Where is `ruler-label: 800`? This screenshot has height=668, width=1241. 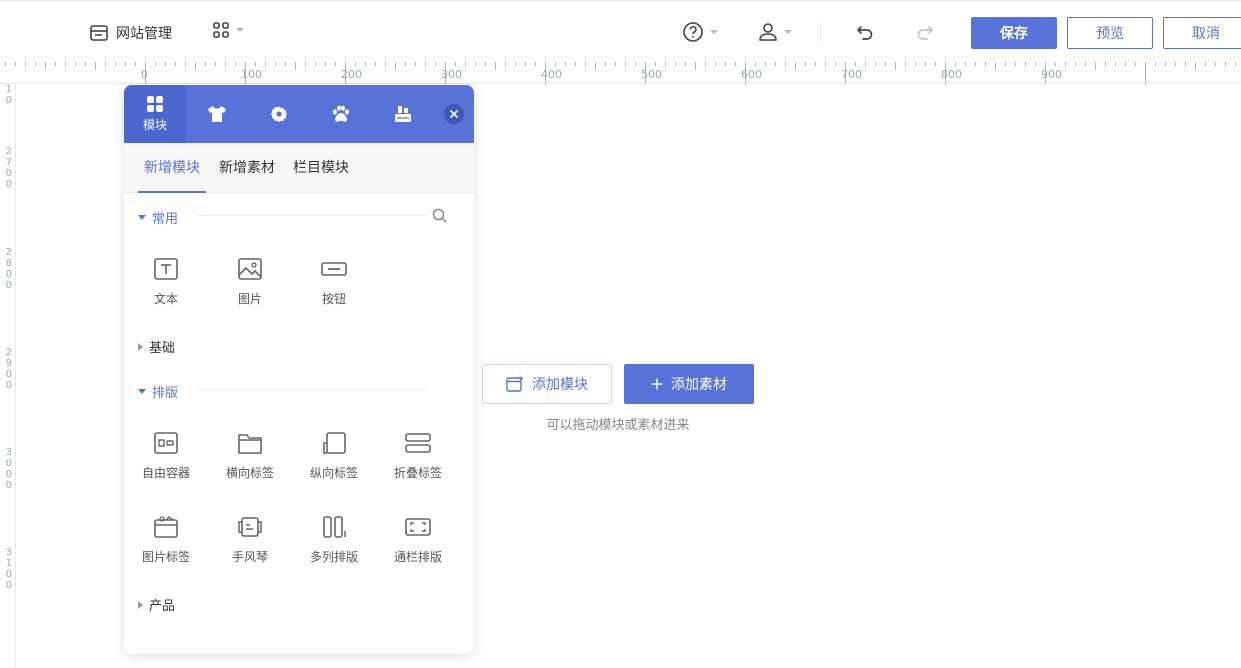 ruler-label: 800 is located at coordinates (951, 74).